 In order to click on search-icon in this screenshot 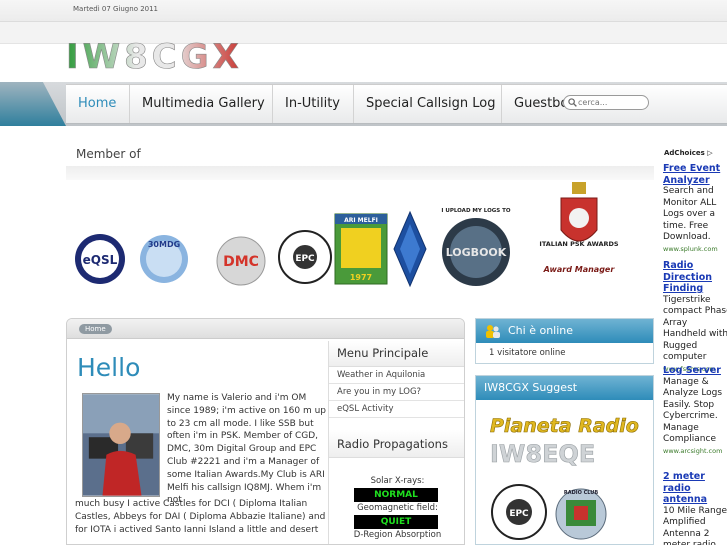, I will do `click(572, 102)`.